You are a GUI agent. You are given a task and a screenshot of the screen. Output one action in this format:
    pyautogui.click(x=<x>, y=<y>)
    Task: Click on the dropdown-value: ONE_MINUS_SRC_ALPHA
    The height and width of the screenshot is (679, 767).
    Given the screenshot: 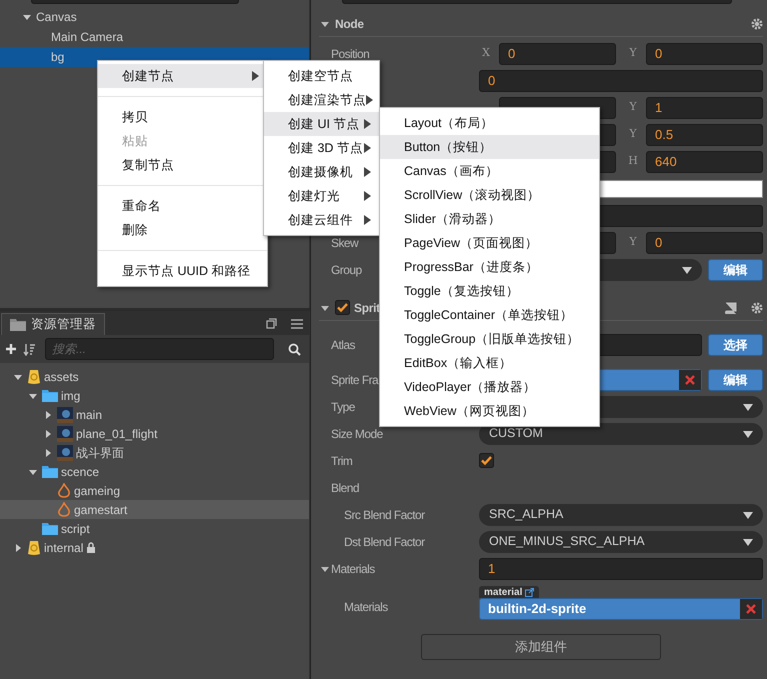 What is the action you would take?
    pyautogui.click(x=567, y=541)
    